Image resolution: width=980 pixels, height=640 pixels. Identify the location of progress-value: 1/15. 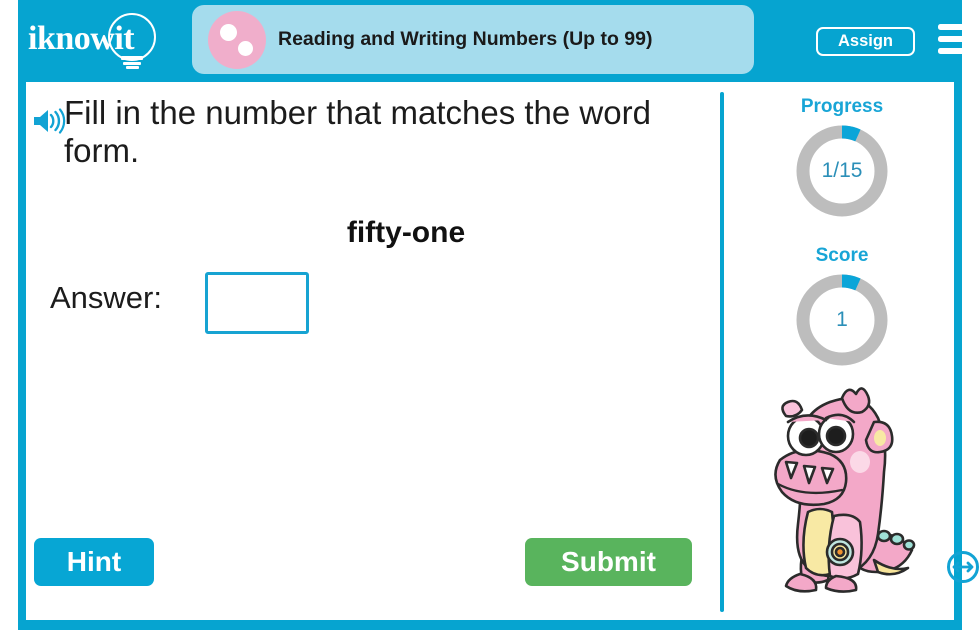
(842, 170).